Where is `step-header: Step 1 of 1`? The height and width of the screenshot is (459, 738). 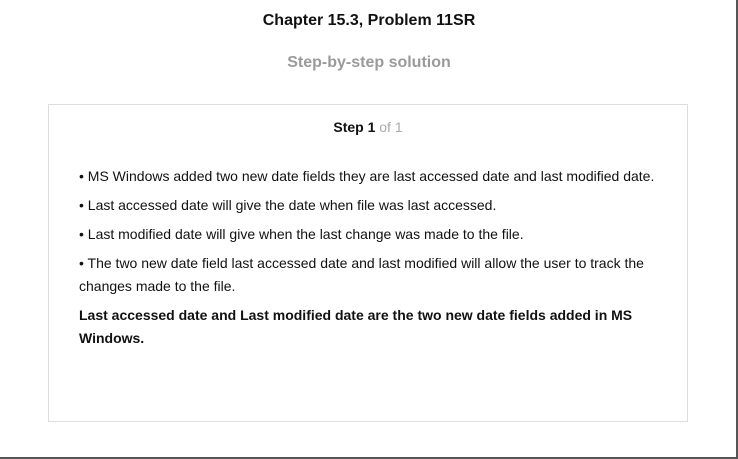
step-header: Step 1 of 1 is located at coordinates (368, 127).